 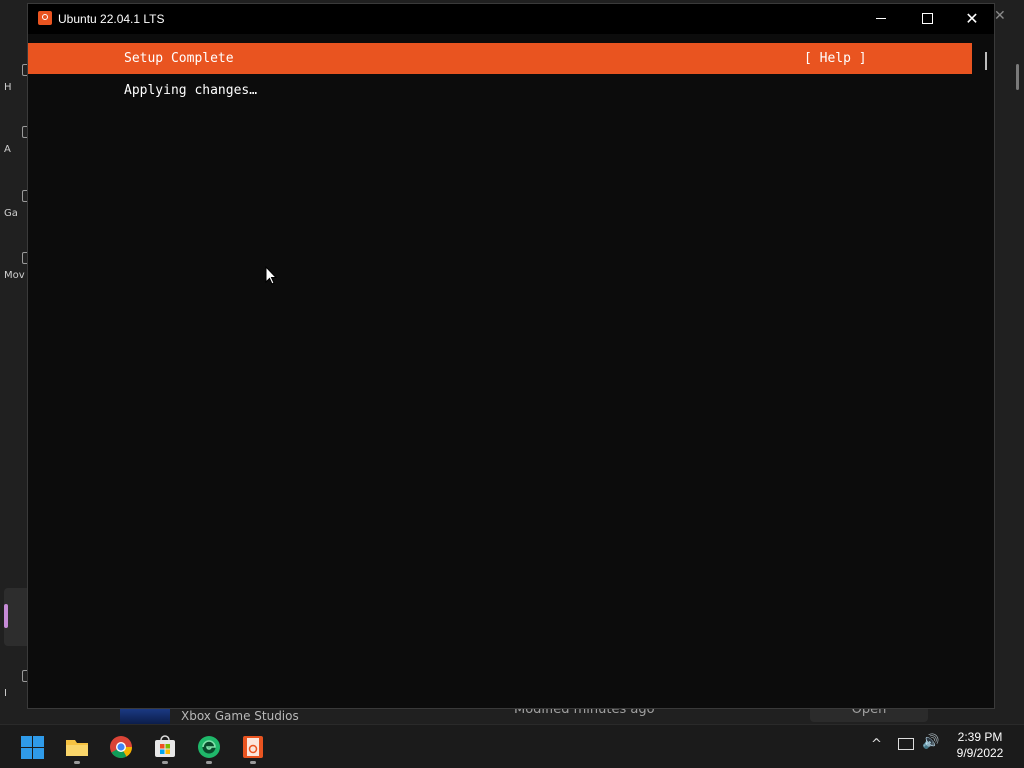 I want to click on background-close-icon: ✕, so click(x=1000, y=16).